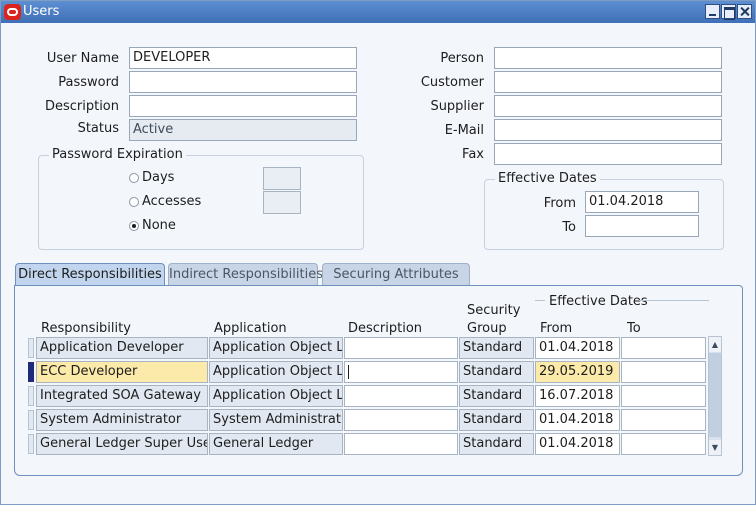  Describe the element at coordinates (540, 300) in the screenshot. I see `effective-dates-header-rule-left` at that location.